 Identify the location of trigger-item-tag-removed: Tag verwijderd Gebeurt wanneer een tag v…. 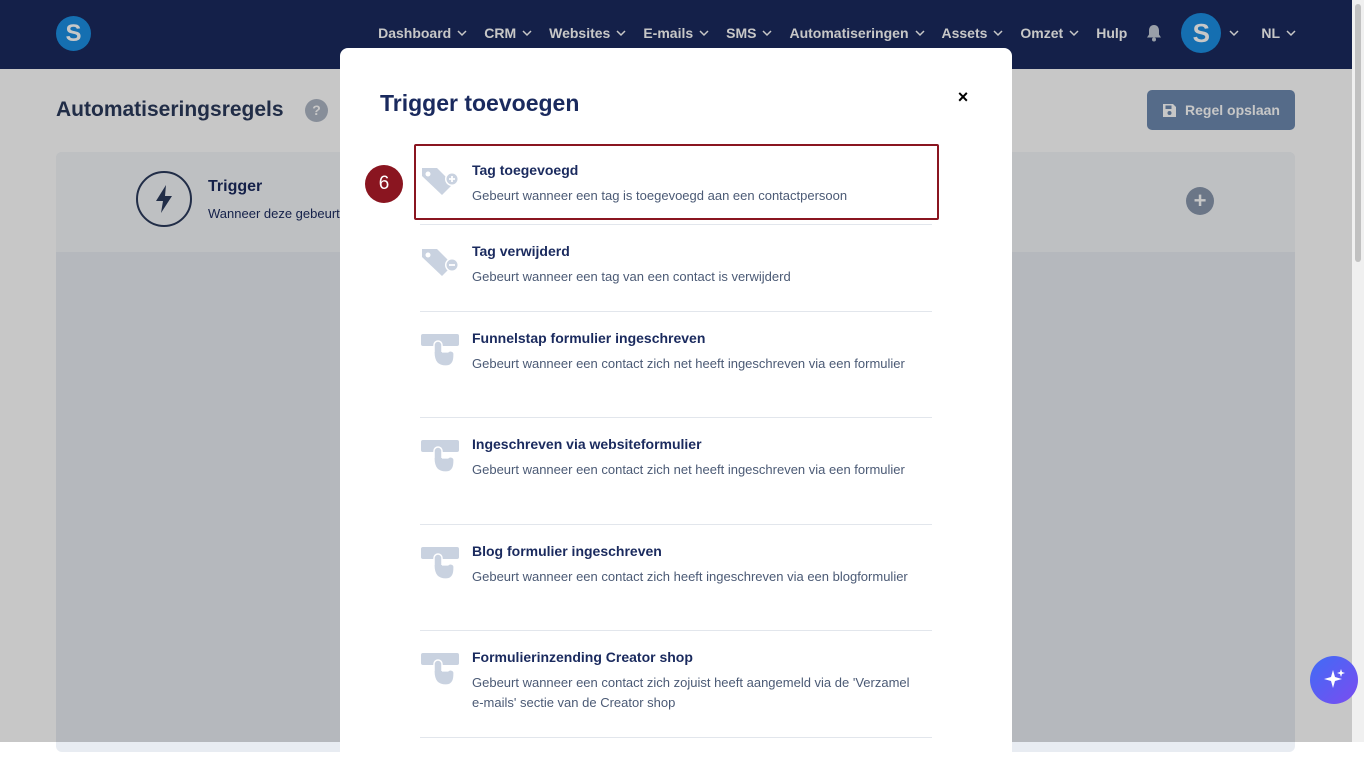
(676, 268).